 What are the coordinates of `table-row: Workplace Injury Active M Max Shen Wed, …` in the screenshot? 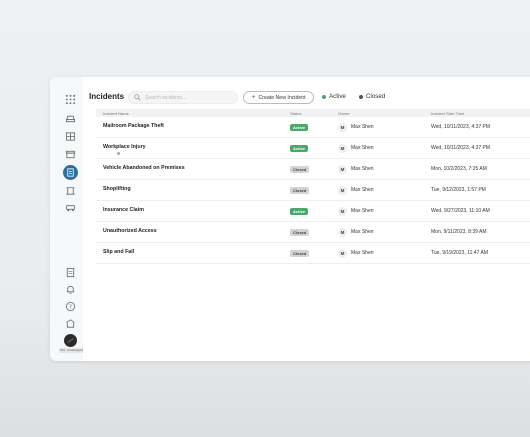 It's located at (313, 148).